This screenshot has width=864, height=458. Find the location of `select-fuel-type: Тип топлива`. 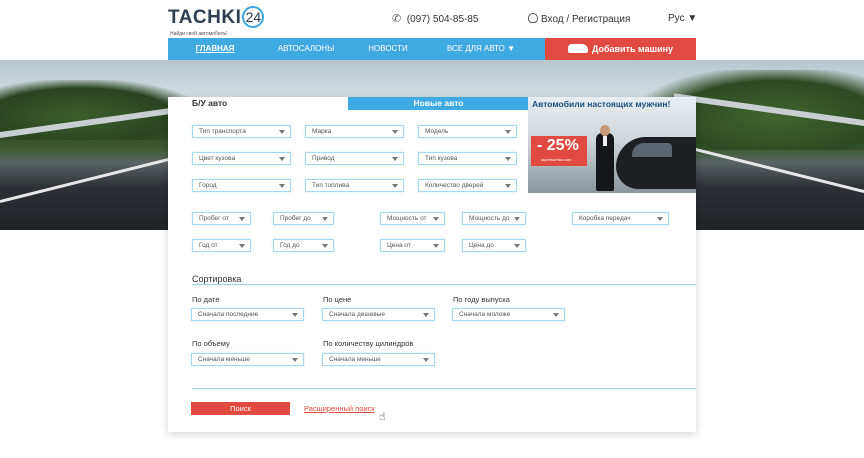

select-fuel-type: Тип топлива is located at coordinates (354, 185).